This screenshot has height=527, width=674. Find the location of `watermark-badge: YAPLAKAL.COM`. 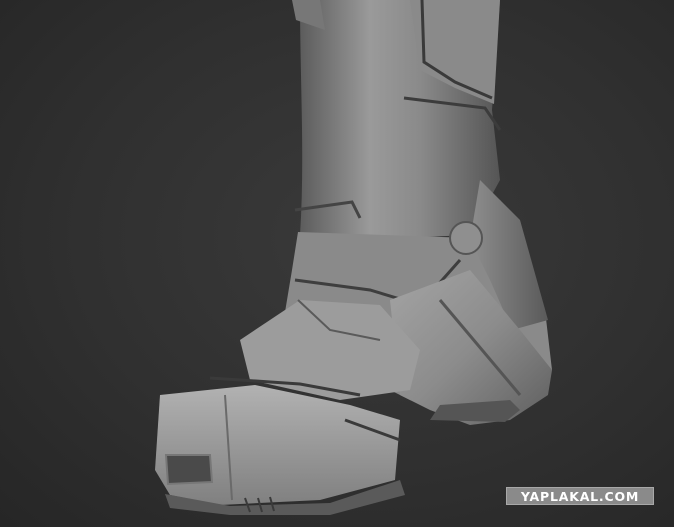

watermark-badge: YAPLAKAL.COM is located at coordinates (580, 496).